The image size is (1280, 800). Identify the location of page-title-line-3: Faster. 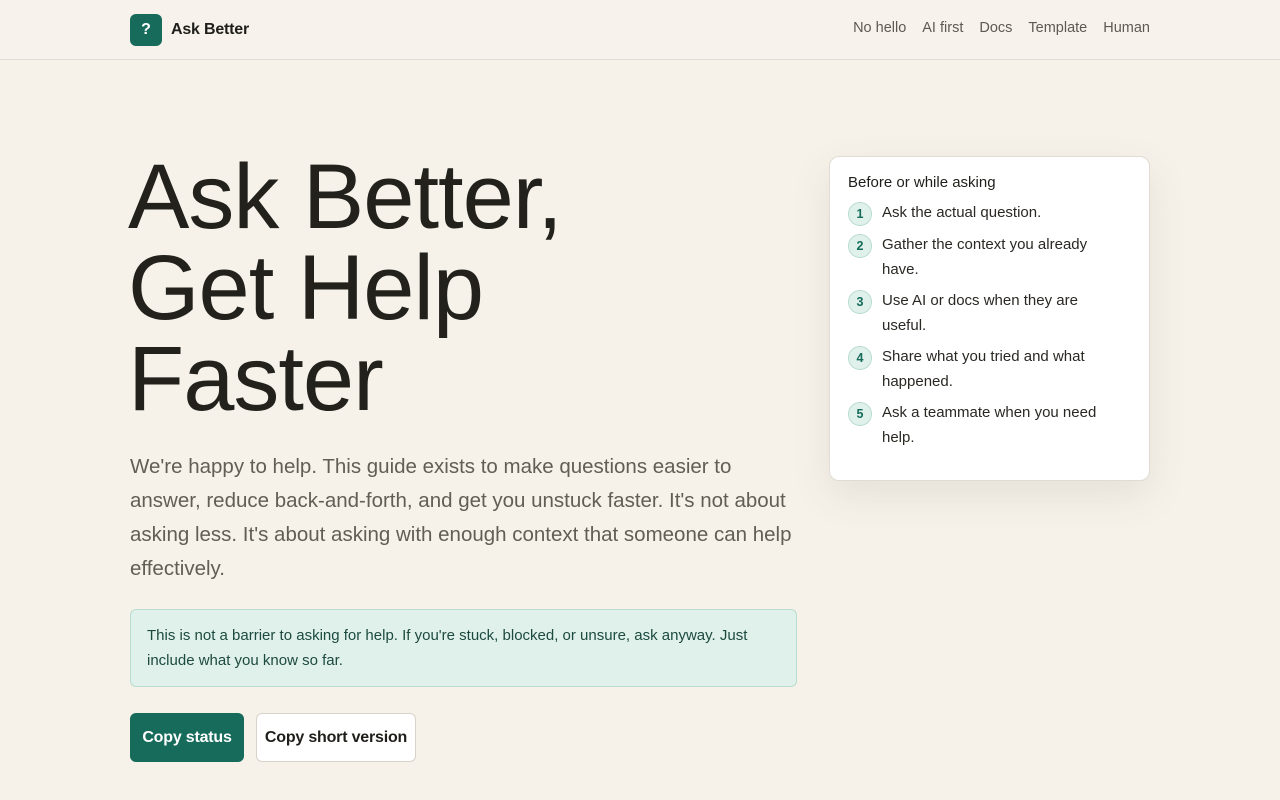
(256, 379).